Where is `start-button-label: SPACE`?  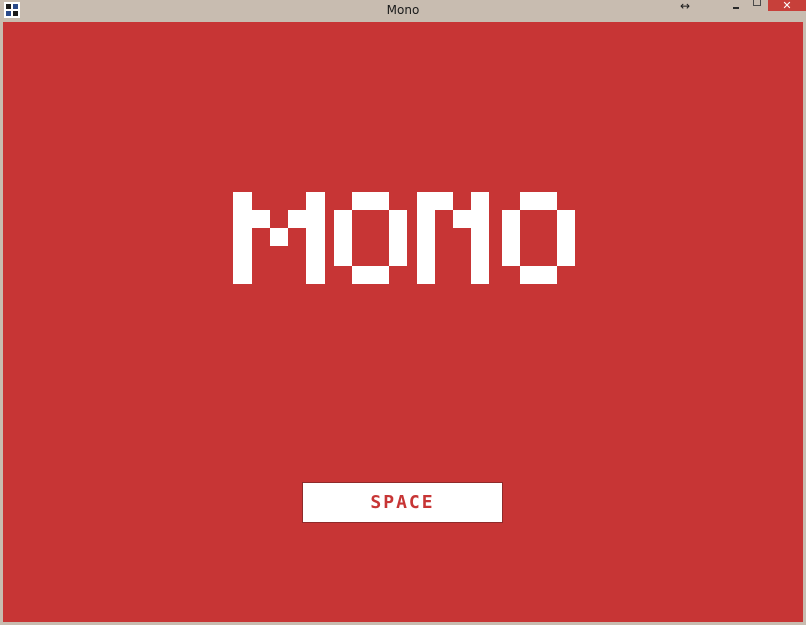 start-button-label: SPACE is located at coordinates (402, 502).